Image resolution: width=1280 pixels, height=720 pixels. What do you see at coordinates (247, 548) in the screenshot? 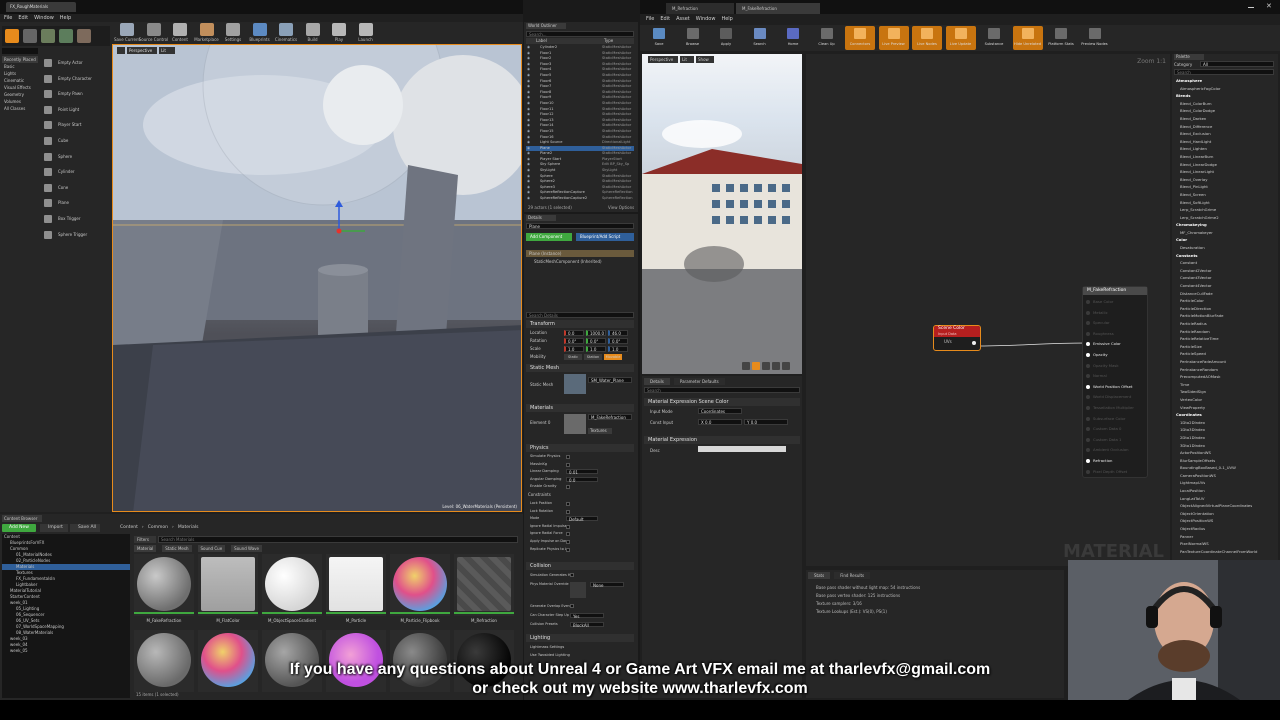
I see `filter-chip: Sound Wave` at bounding box center [247, 548].